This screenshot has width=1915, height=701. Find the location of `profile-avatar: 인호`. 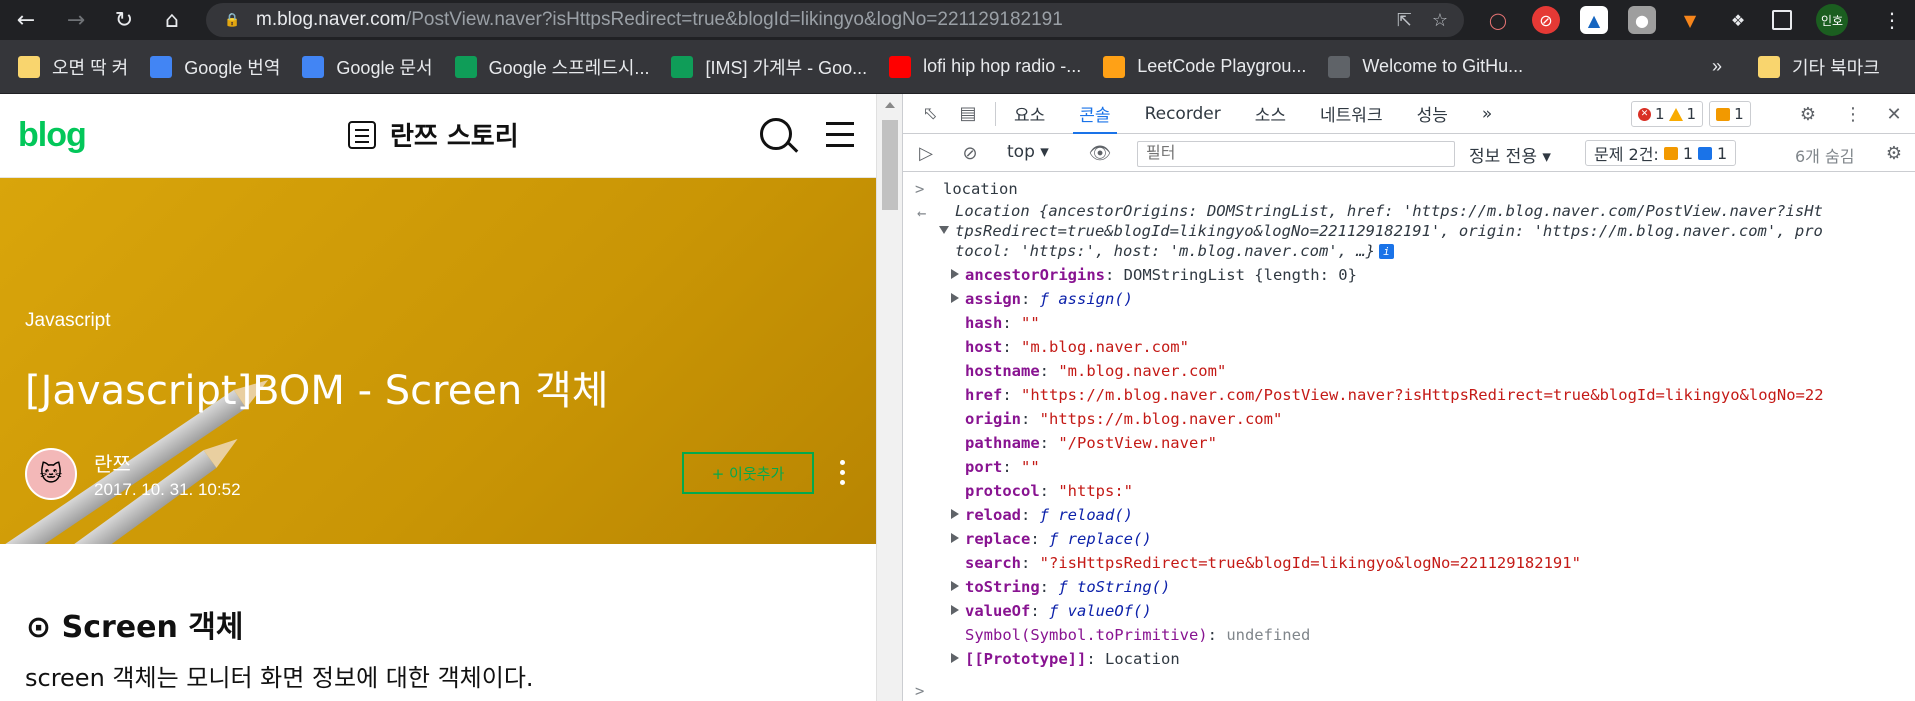

profile-avatar: 인호 is located at coordinates (1832, 20).